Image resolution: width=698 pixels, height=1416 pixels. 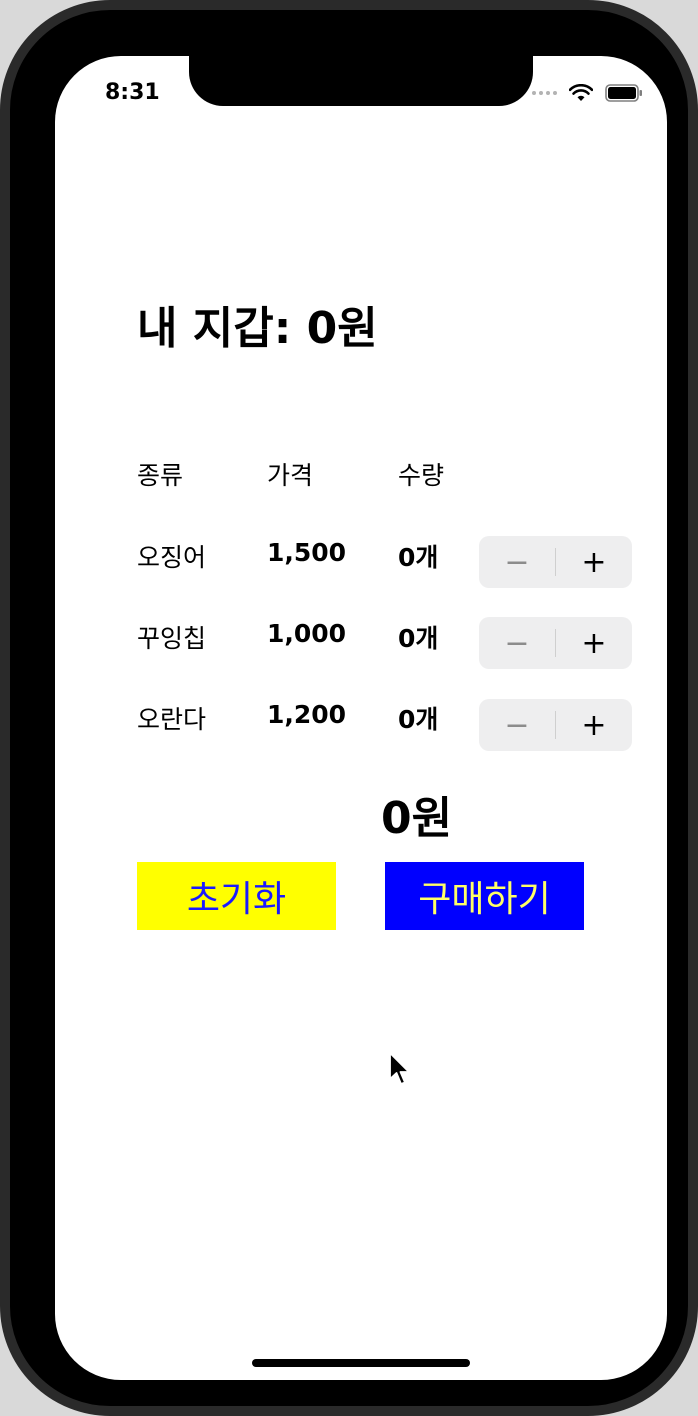 I want to click on signal-dots-icon, so click(x=544, y=93).